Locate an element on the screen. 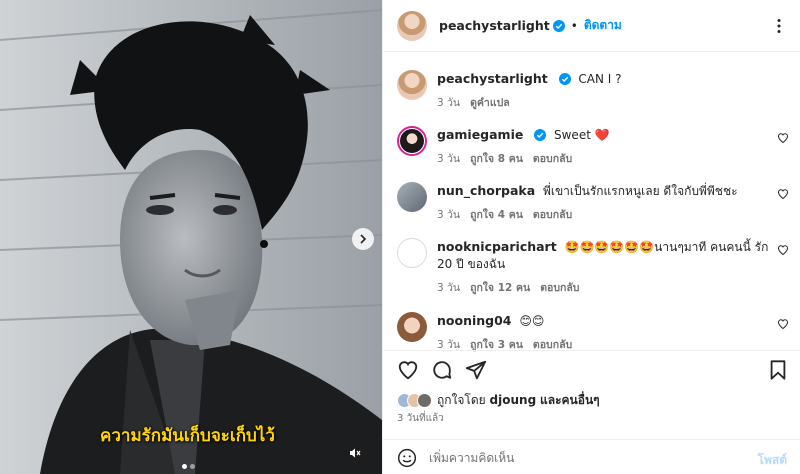 This screenshot has width=800, height=474. emoji-icon is located at coordinates (407, 458).